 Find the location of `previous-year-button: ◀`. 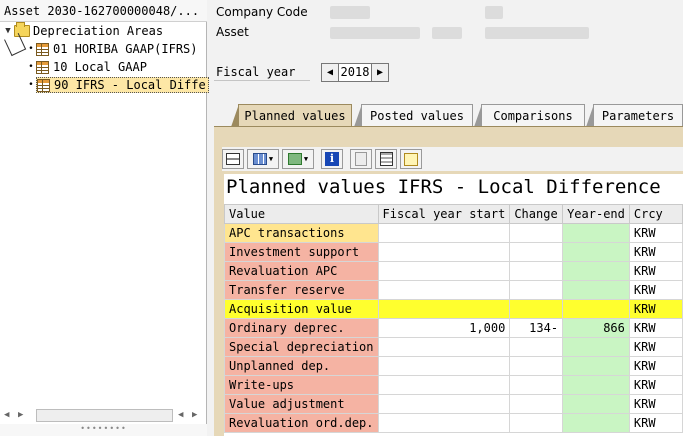

previous-year-button: ◀ is located at coordinates (330, 72).